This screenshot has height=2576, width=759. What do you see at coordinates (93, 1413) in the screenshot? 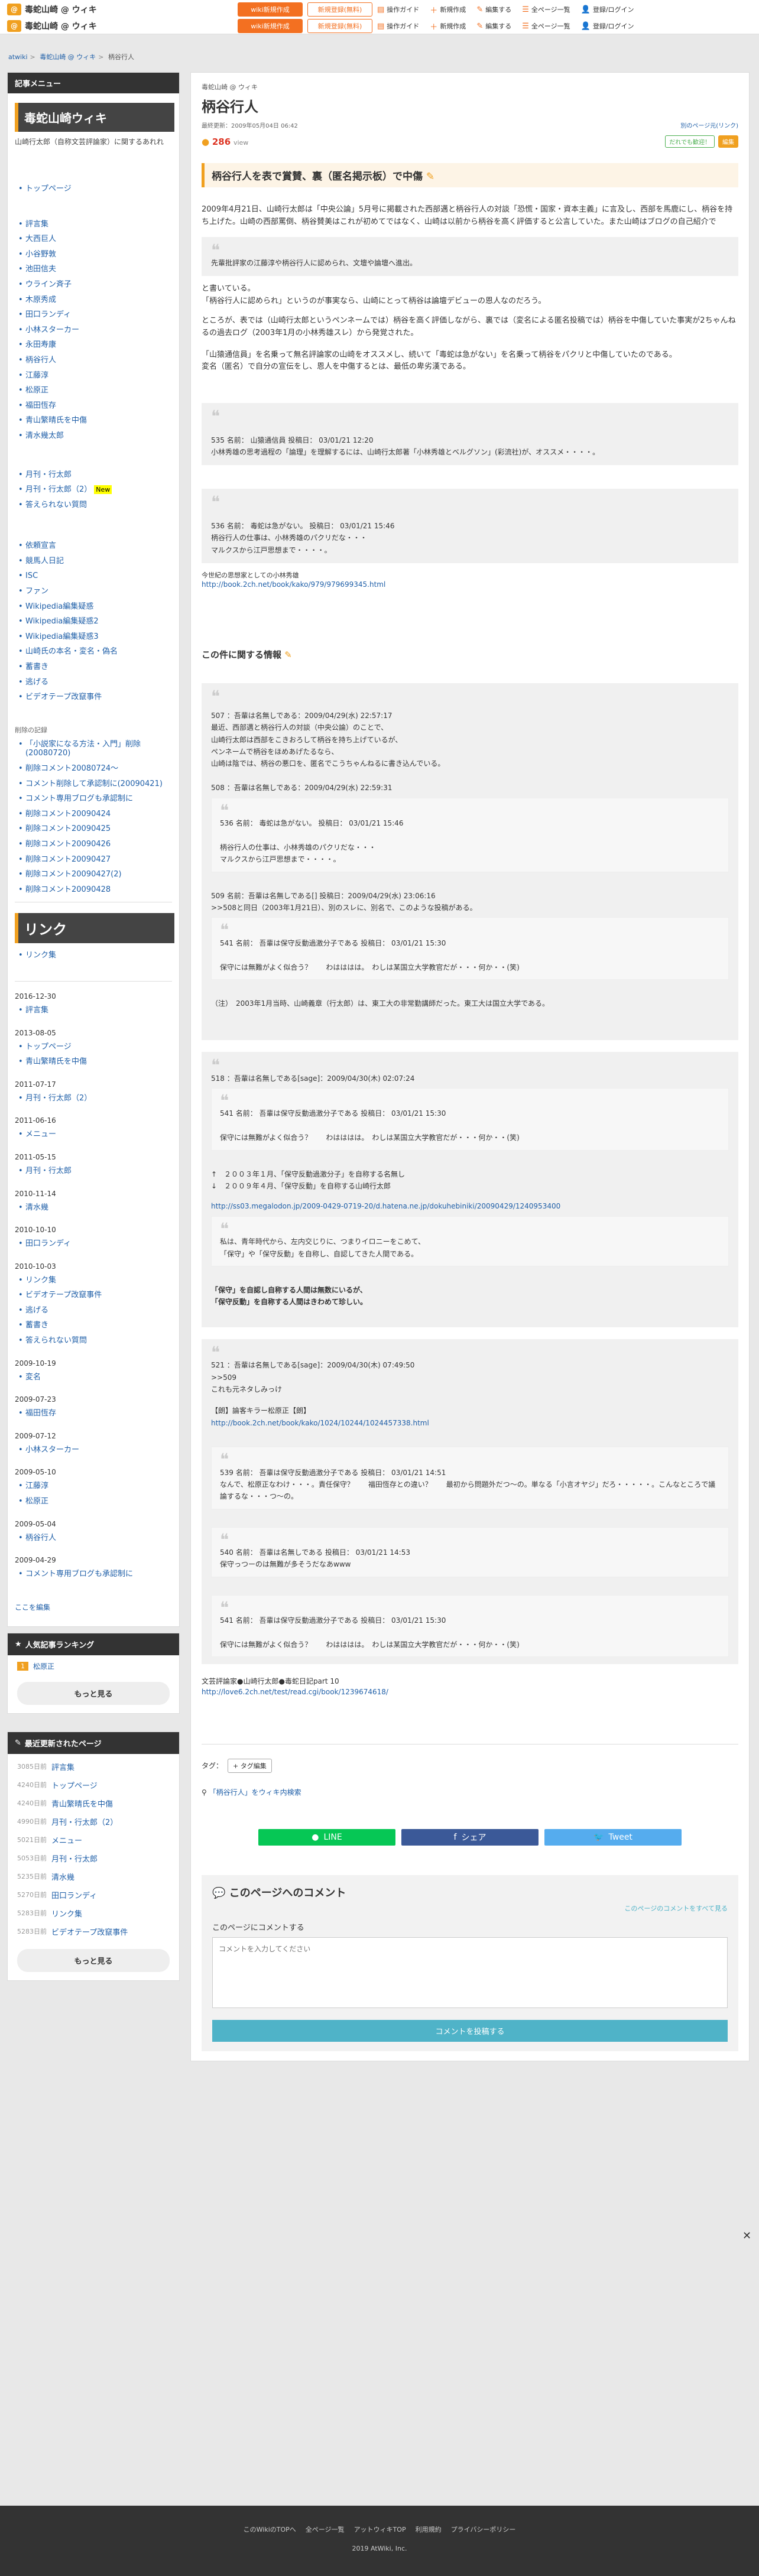
I see `update-item: 福田恆存` at bounding box center [93, 1413].